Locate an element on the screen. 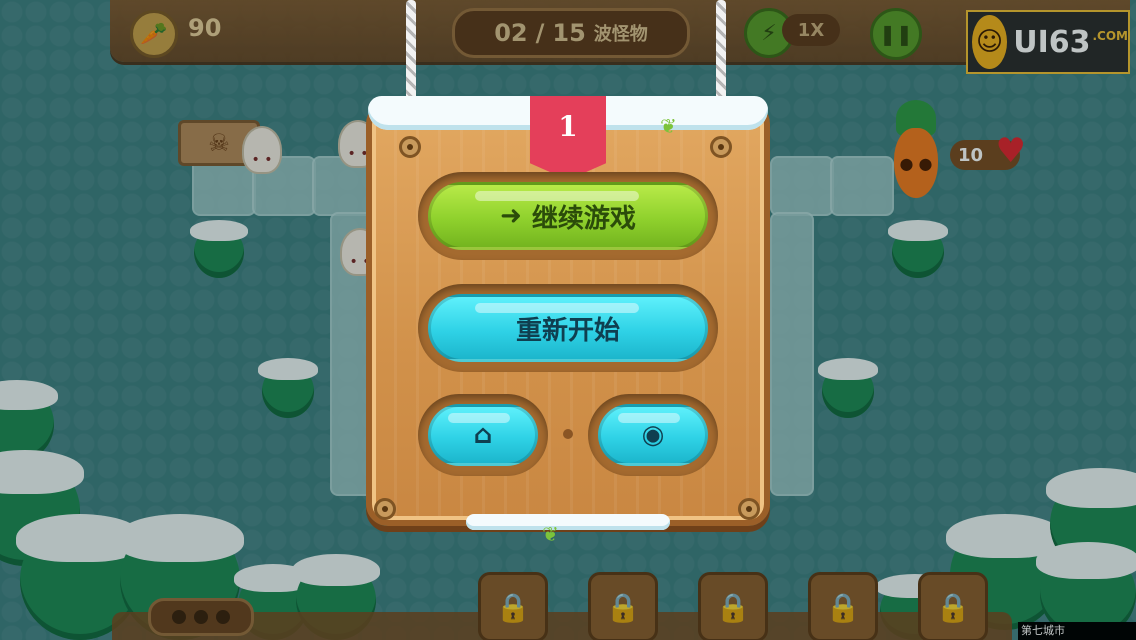  home-button: ⌂ is located at coordinates (483, 435).